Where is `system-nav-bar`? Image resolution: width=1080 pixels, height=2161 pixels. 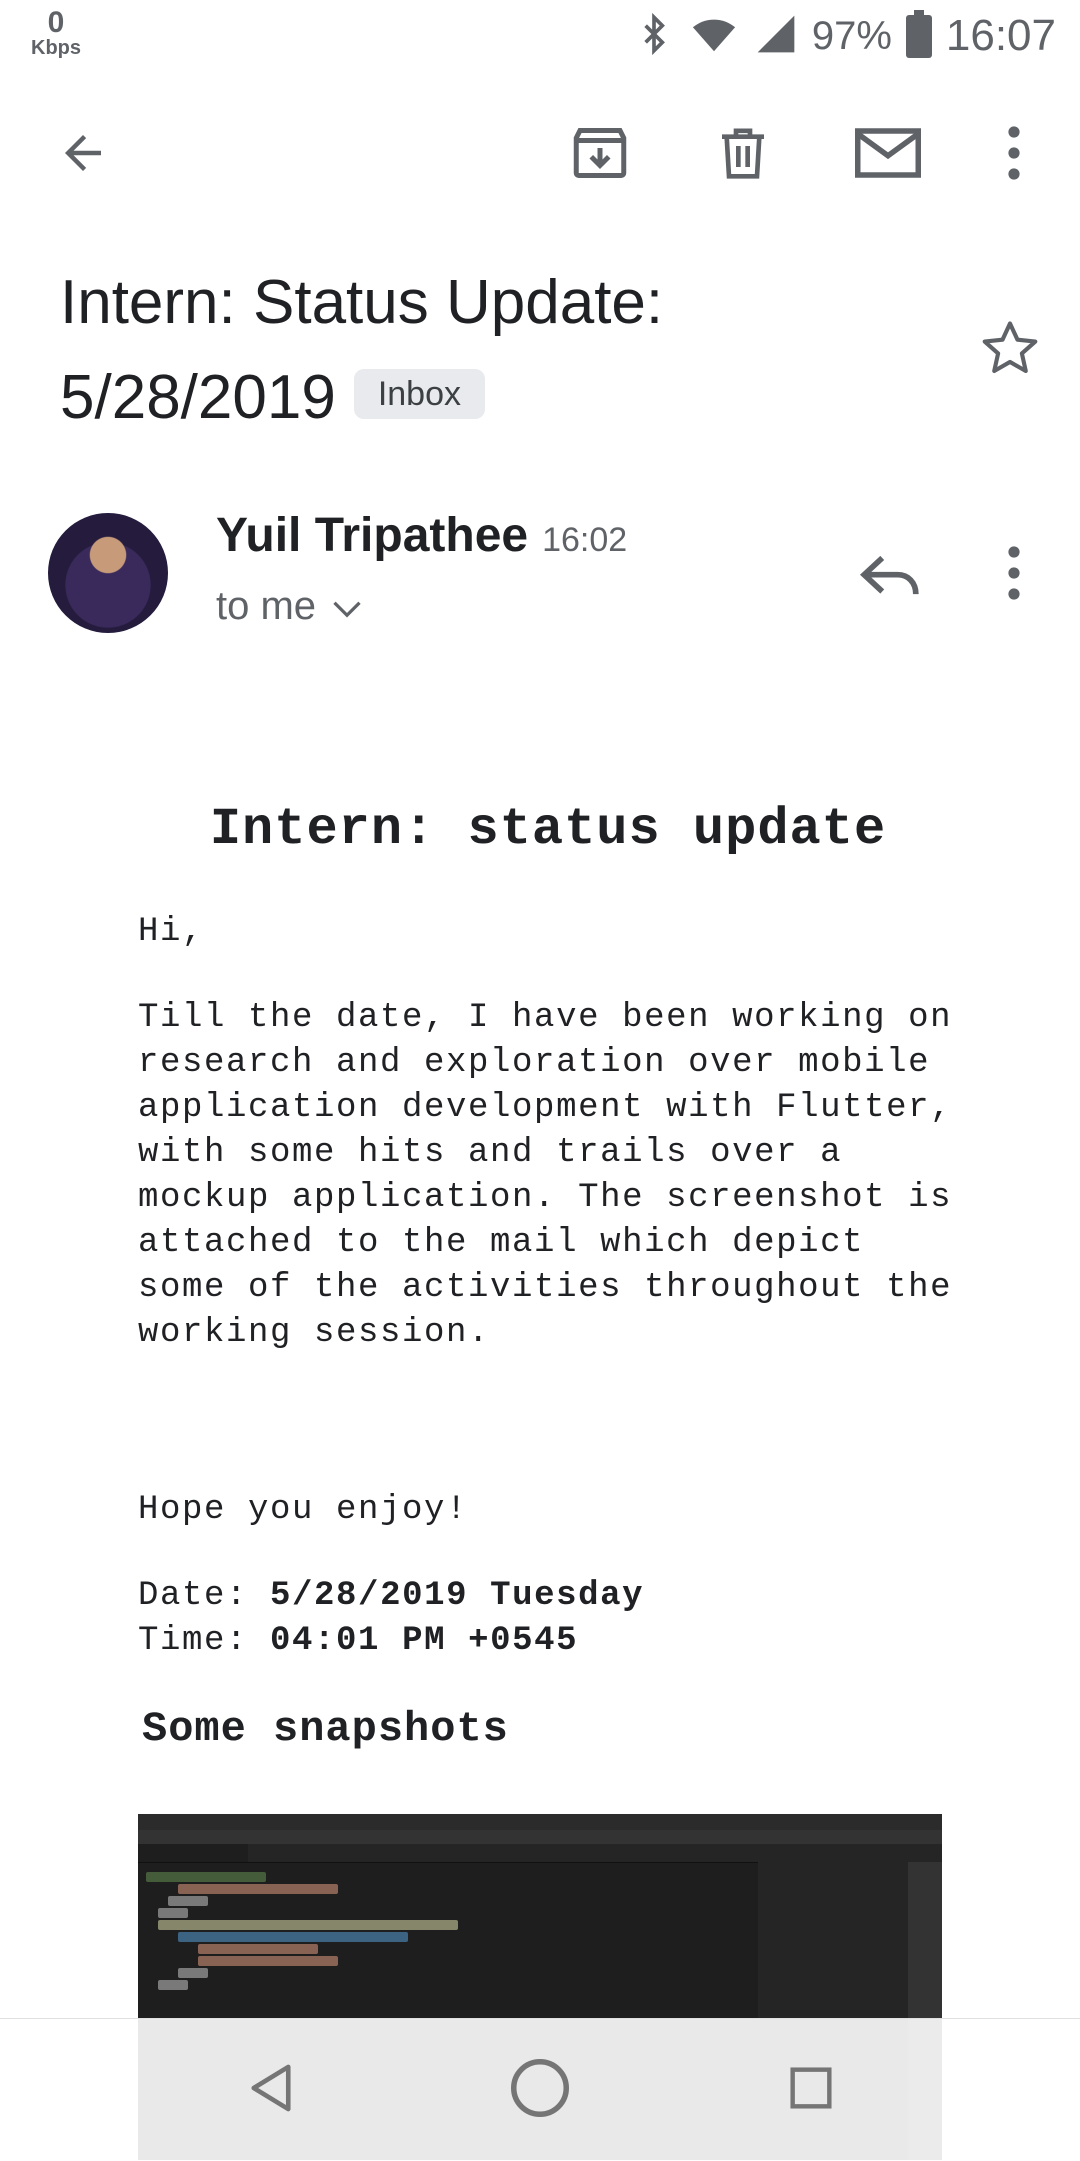 system-nav-bar is located at coordinates (540, 2089).